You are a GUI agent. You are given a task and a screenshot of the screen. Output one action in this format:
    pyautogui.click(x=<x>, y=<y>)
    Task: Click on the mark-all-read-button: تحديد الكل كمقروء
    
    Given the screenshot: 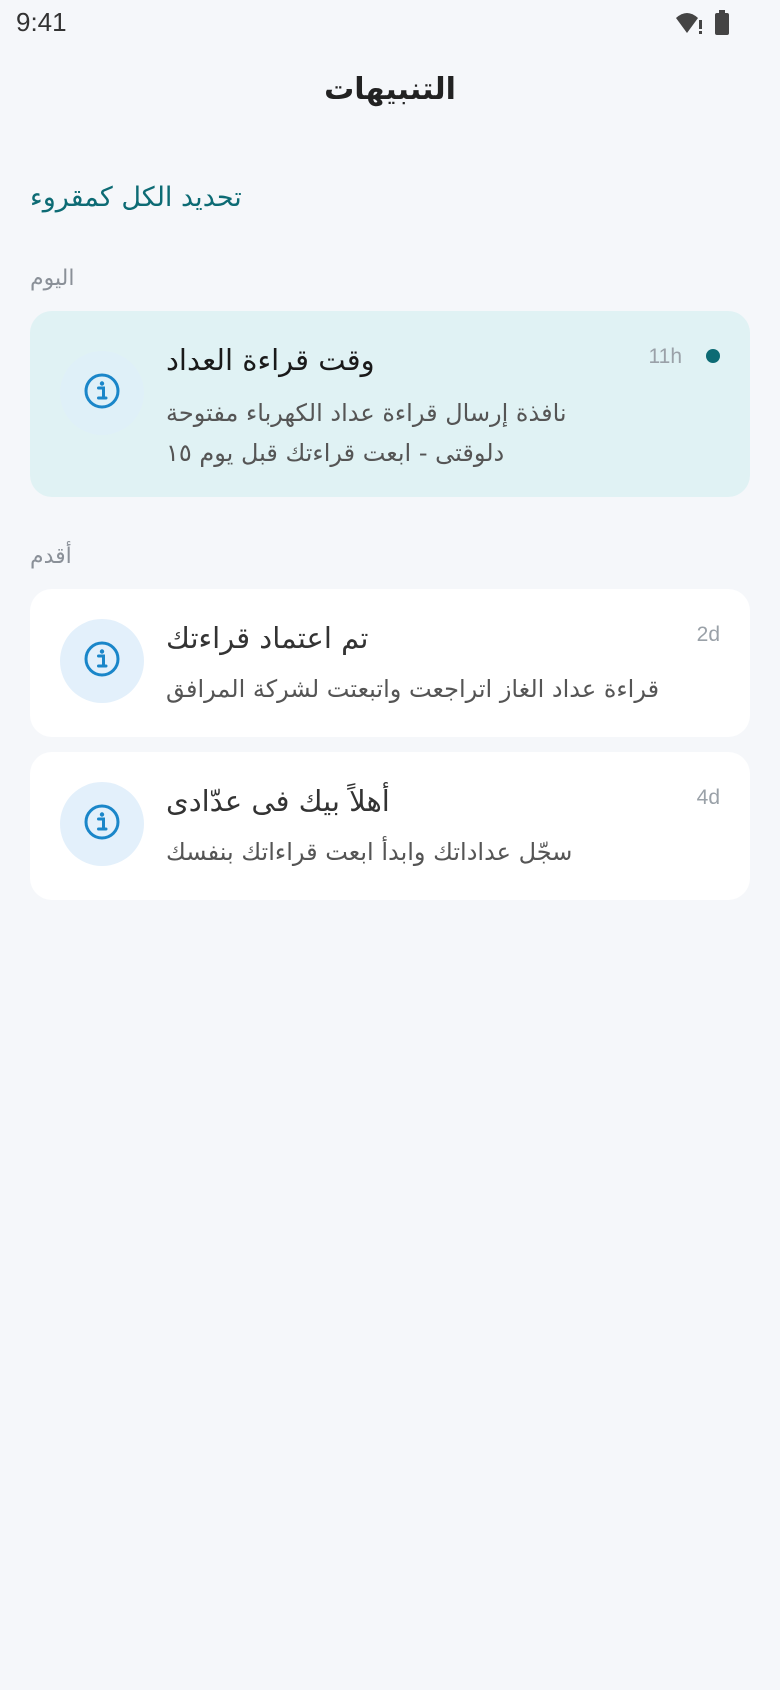 What is the action you would take?
    pyautogui.click(x=136, y=197)
    